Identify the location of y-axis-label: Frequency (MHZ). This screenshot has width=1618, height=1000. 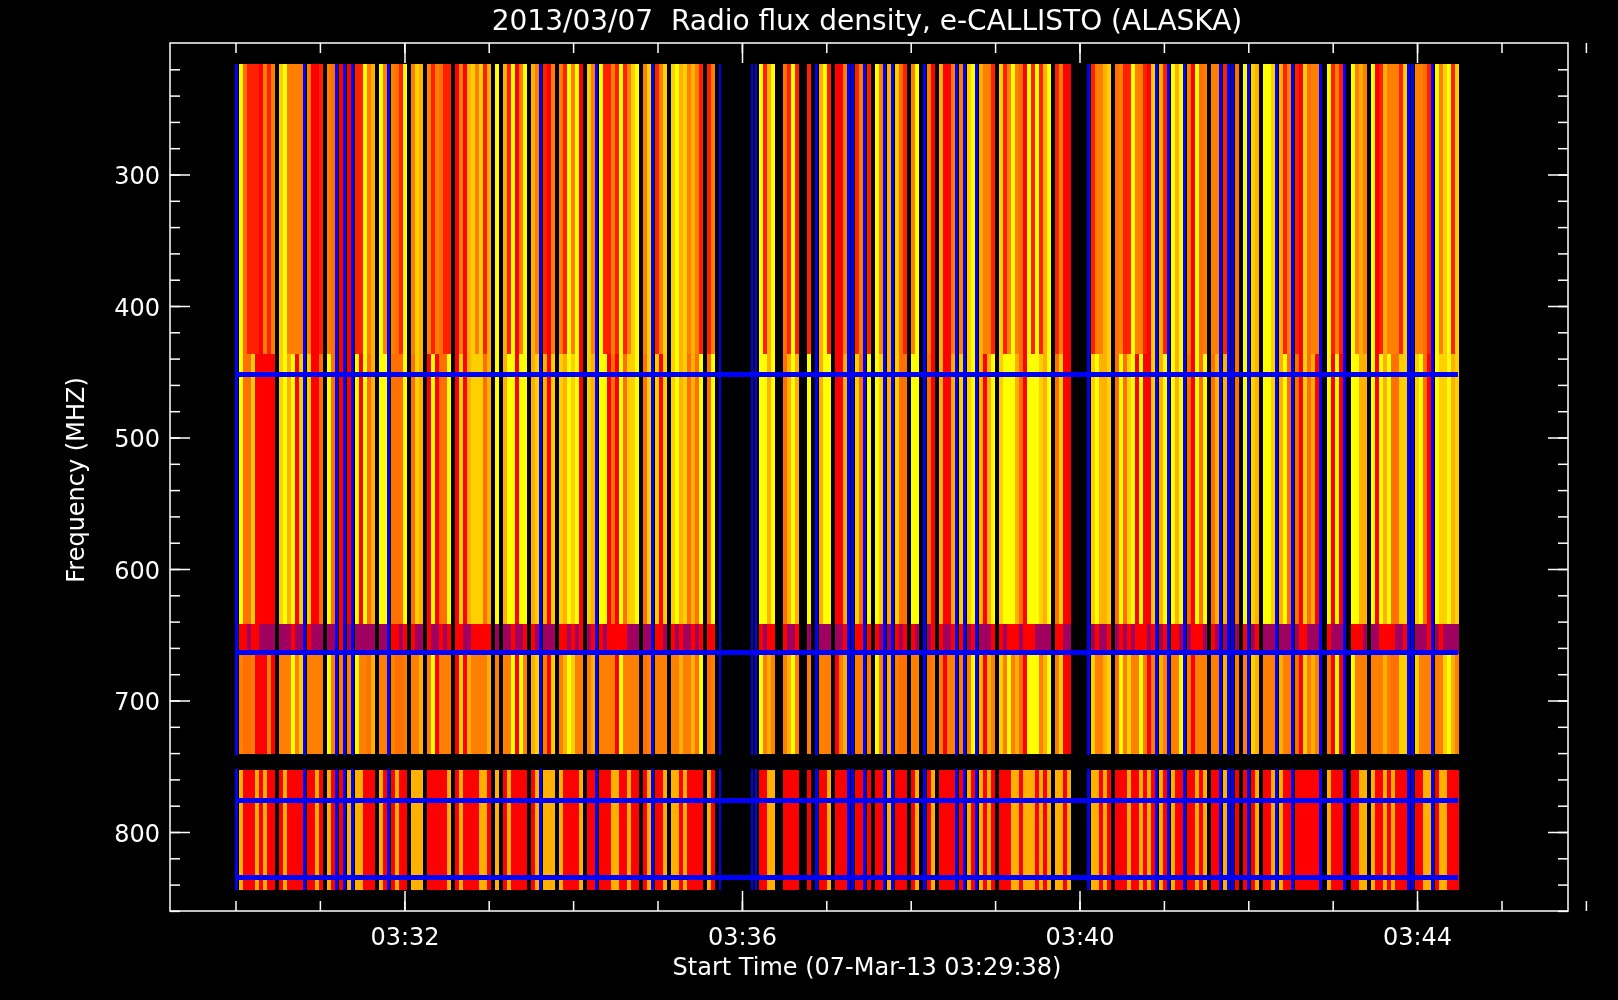
(76, 480).